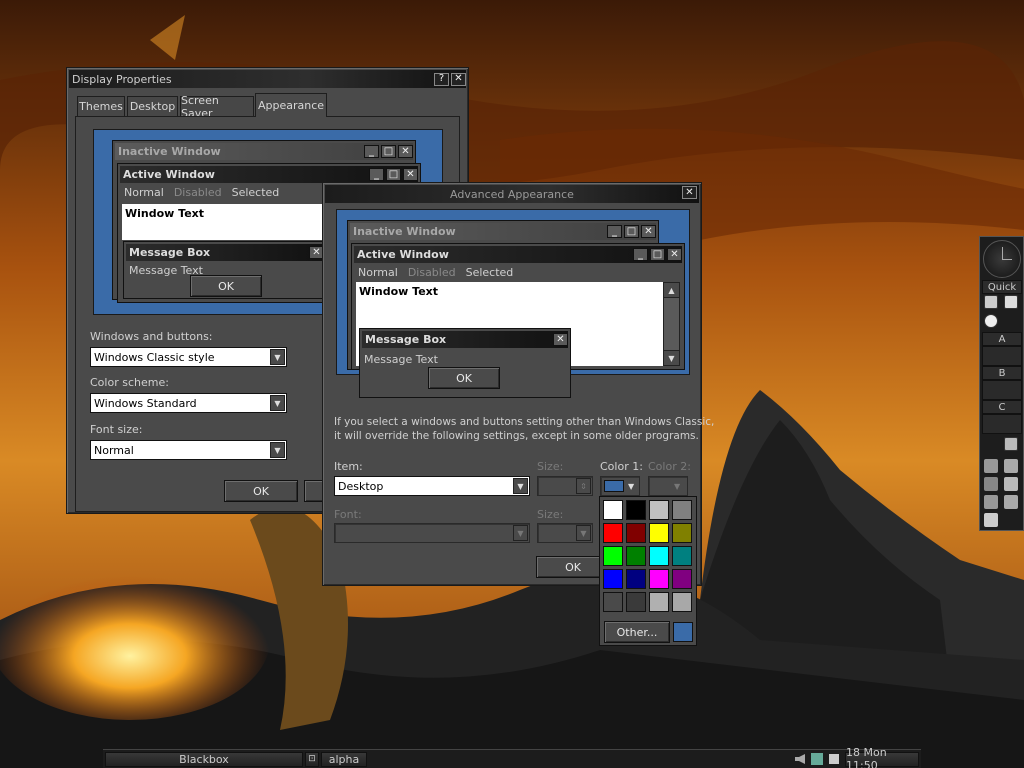 This screenshot has width=1024, height=768. Describe the element at coordinates (129, 382) in the screenshot. I see `color-scheme-label: Color scheme:` at that location.